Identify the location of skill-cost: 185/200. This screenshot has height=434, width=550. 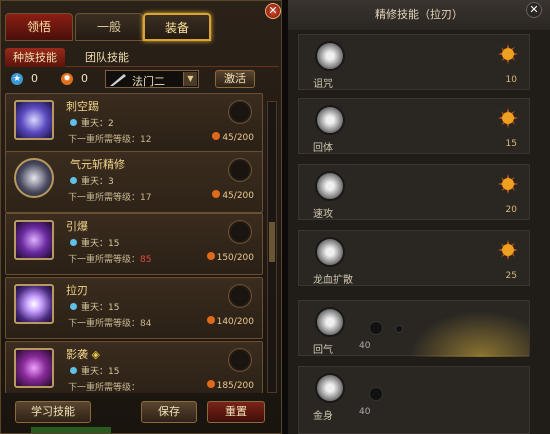
(230, 385).